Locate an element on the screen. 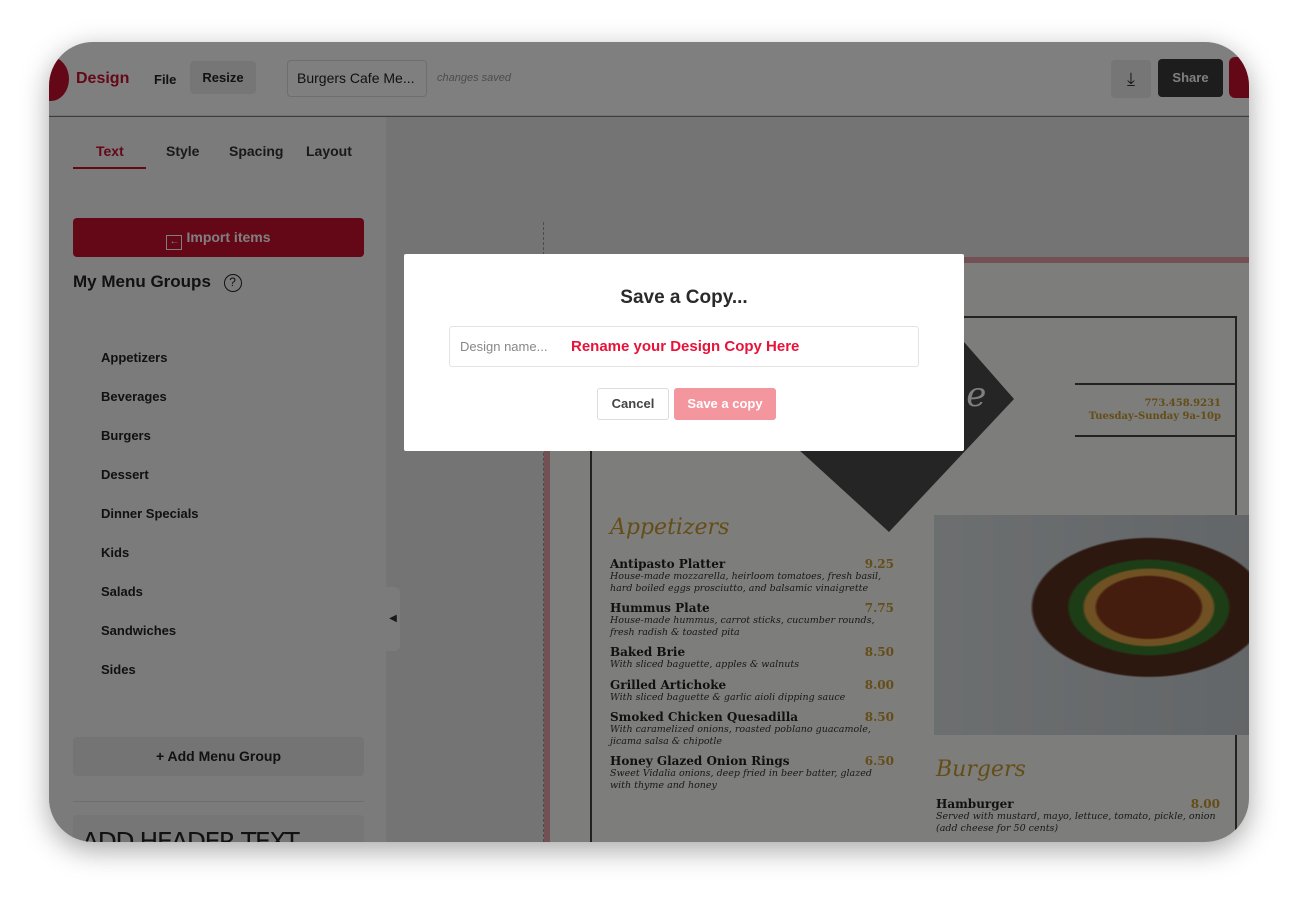  rename-hint: Rename your Design Copy Here is located at coordinates (685, 346).